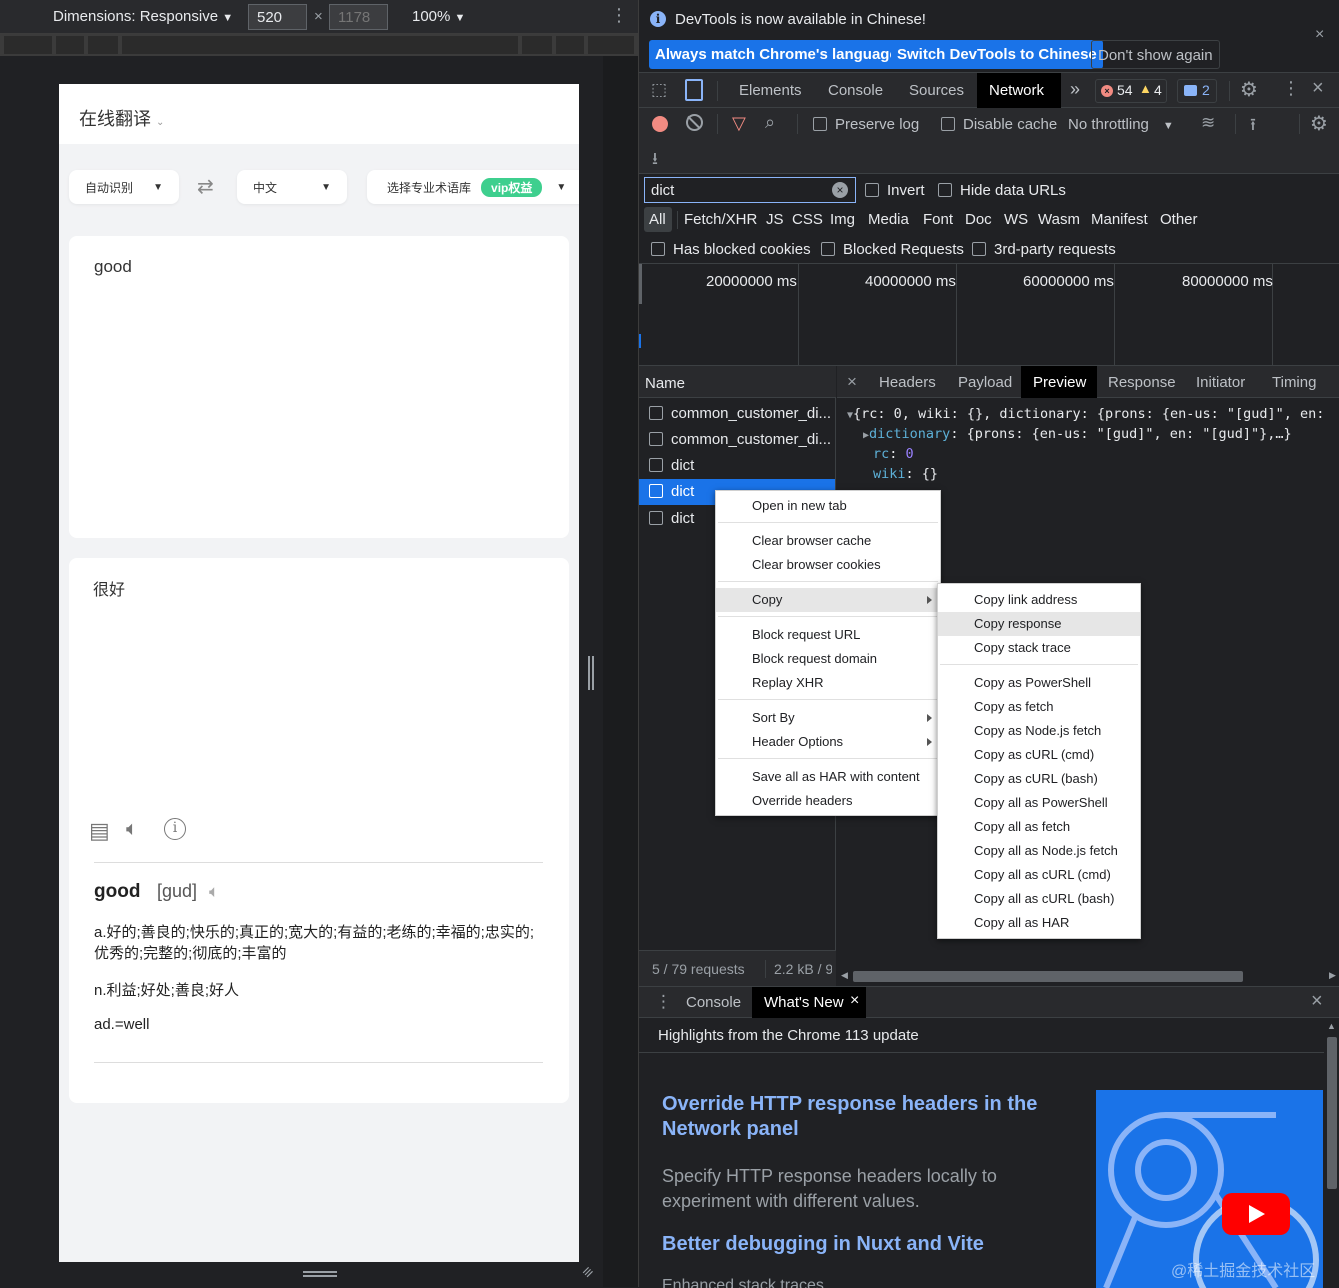 The width and height of the screenshot is (1339, 1288). What do you see at coordinates (694, 122) in the screenshot?
I see `clear-icon` at bounding box center [694, 122].